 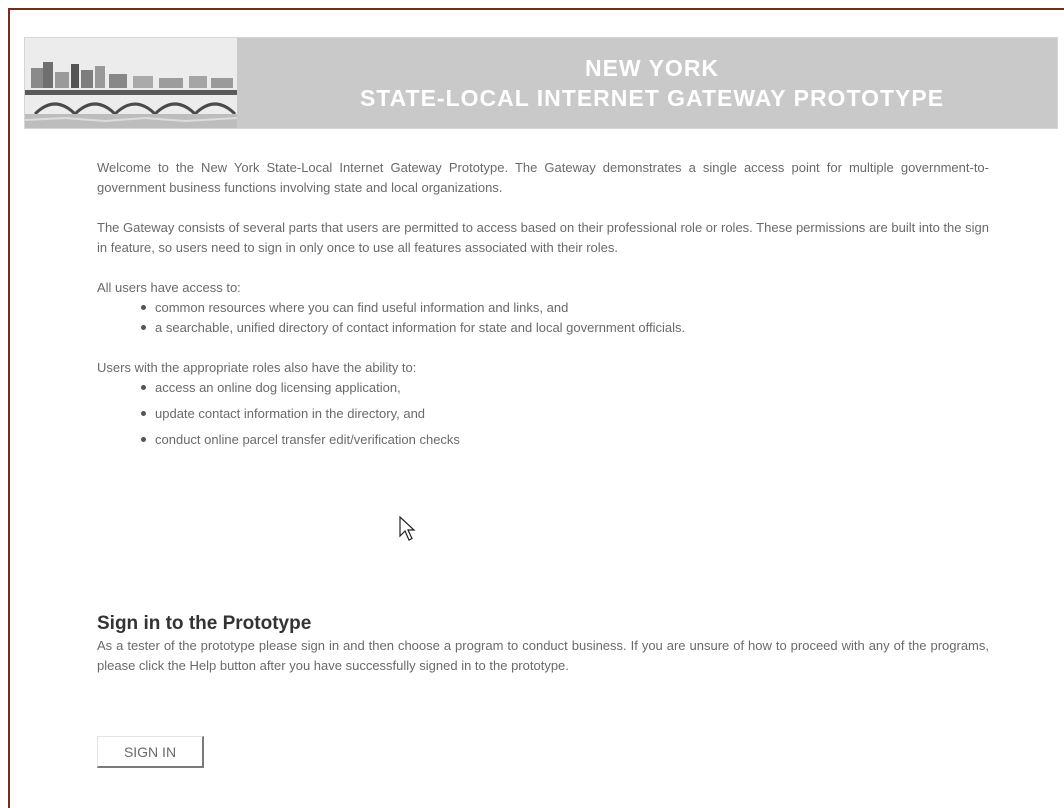 What do you see at coordinates (131, 83) in the screenshot?
I see `bridge-photo-icon` at bounding box center [131, 83].